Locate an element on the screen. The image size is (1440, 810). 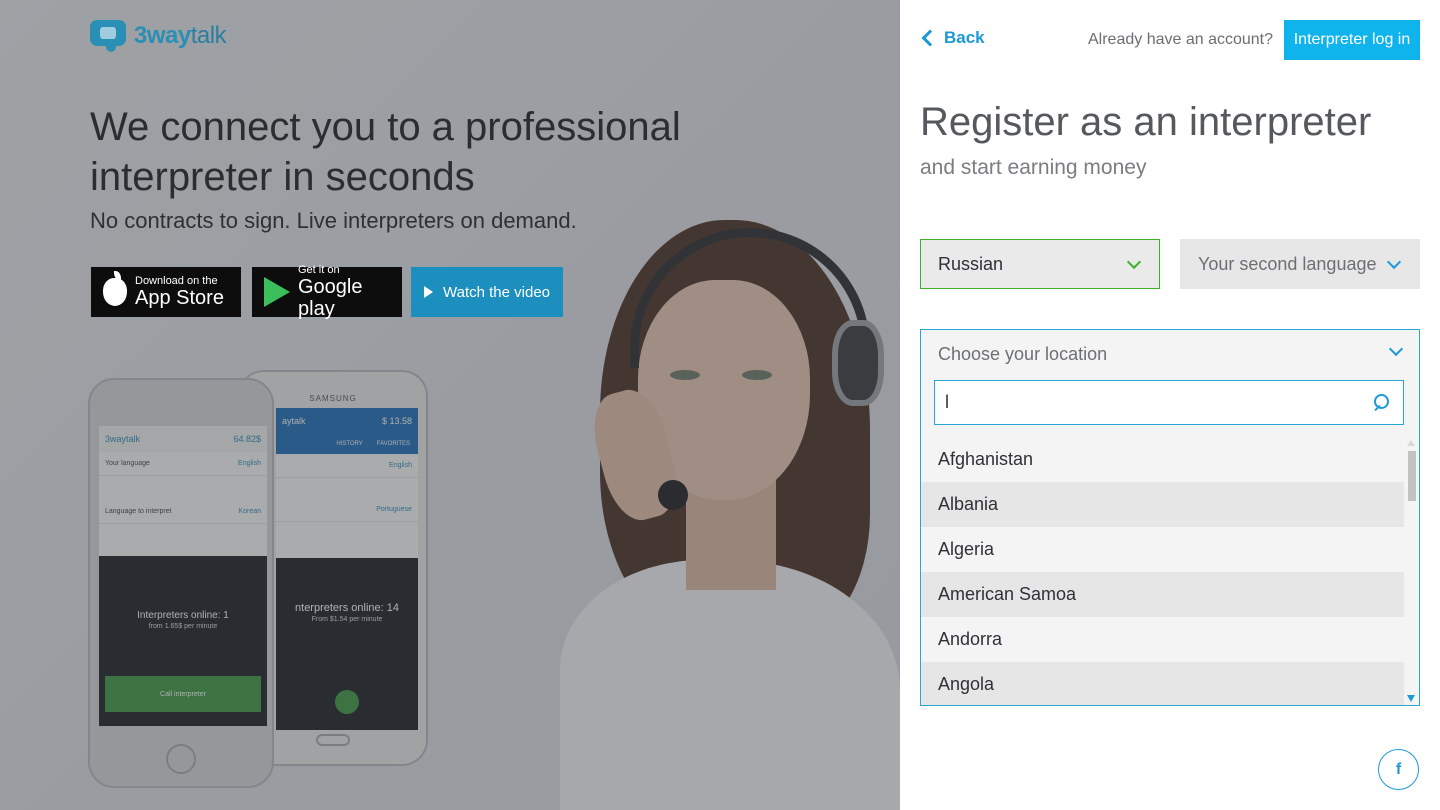
location-select: Choose your location is located at coordinates (1170, 354).